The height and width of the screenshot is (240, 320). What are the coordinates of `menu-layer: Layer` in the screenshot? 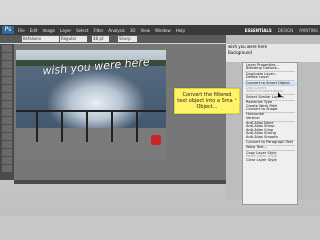 It's located at (65, 30).